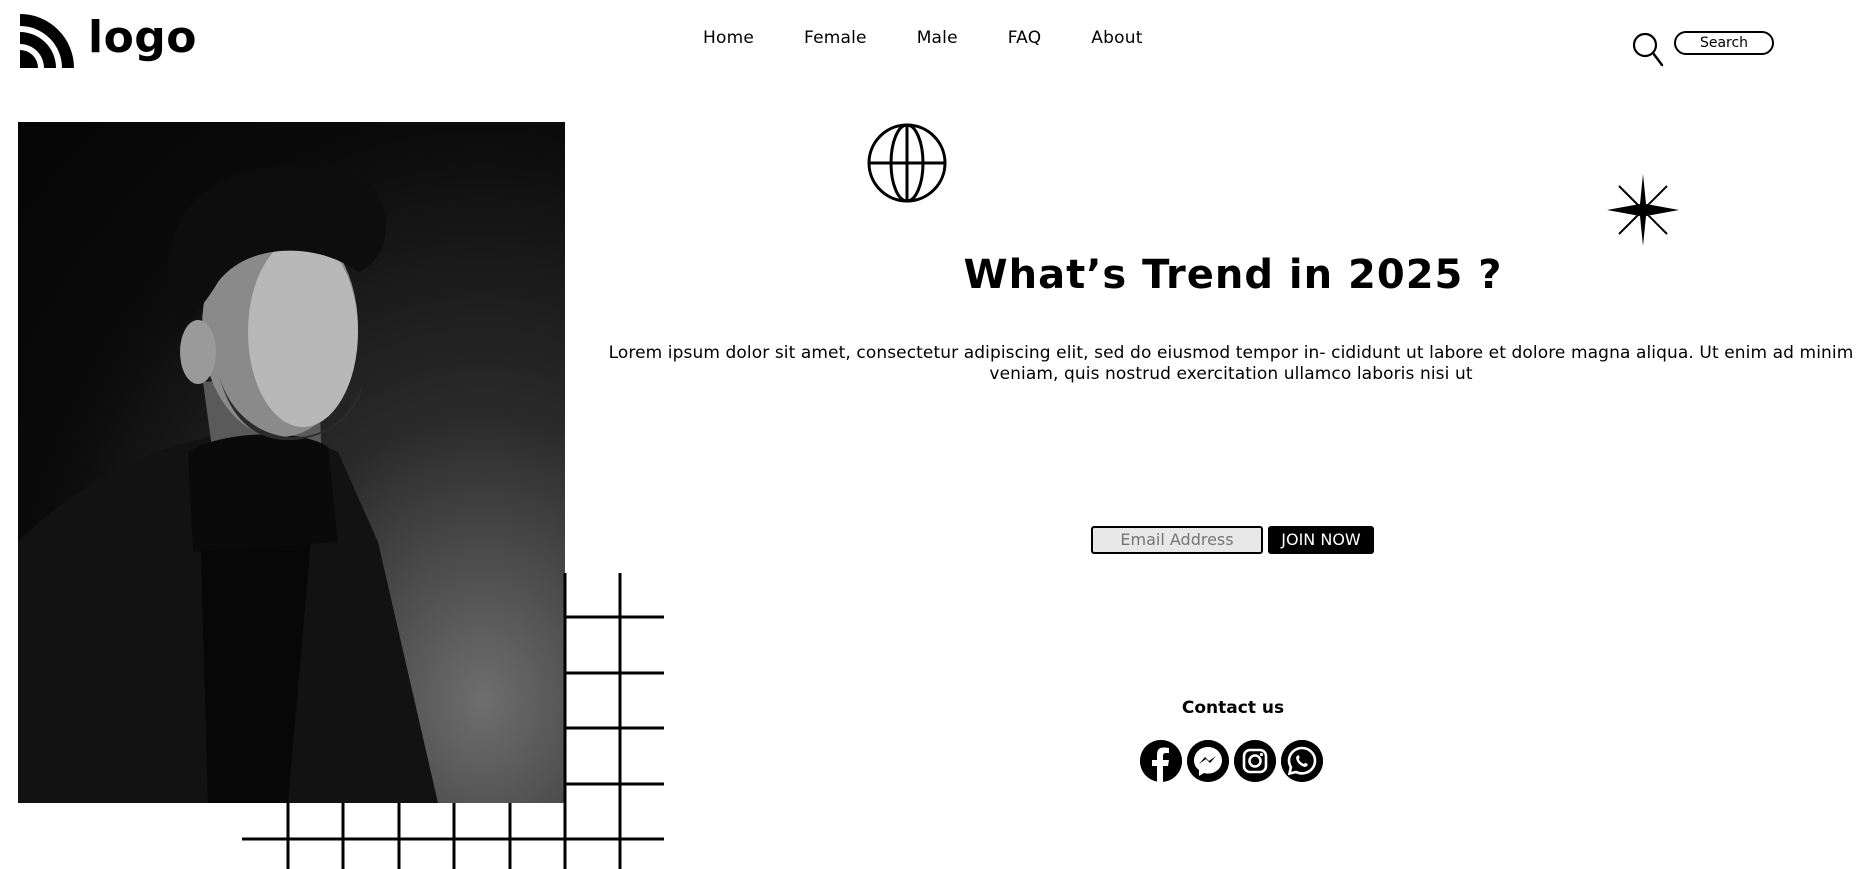 Image resolution: width=1876 pixels, height=869 pixels. I want to click on nav-about: About, so click(1116, 38).